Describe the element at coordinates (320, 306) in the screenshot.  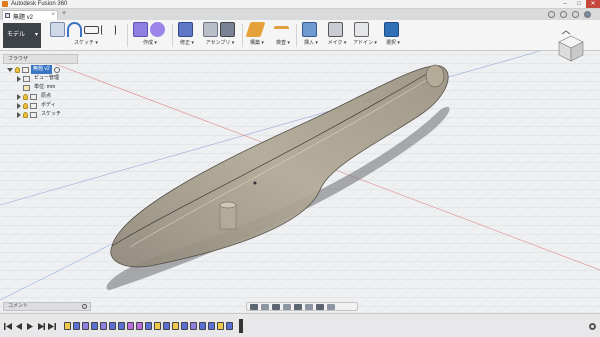
I see `grid-icon` at that location.